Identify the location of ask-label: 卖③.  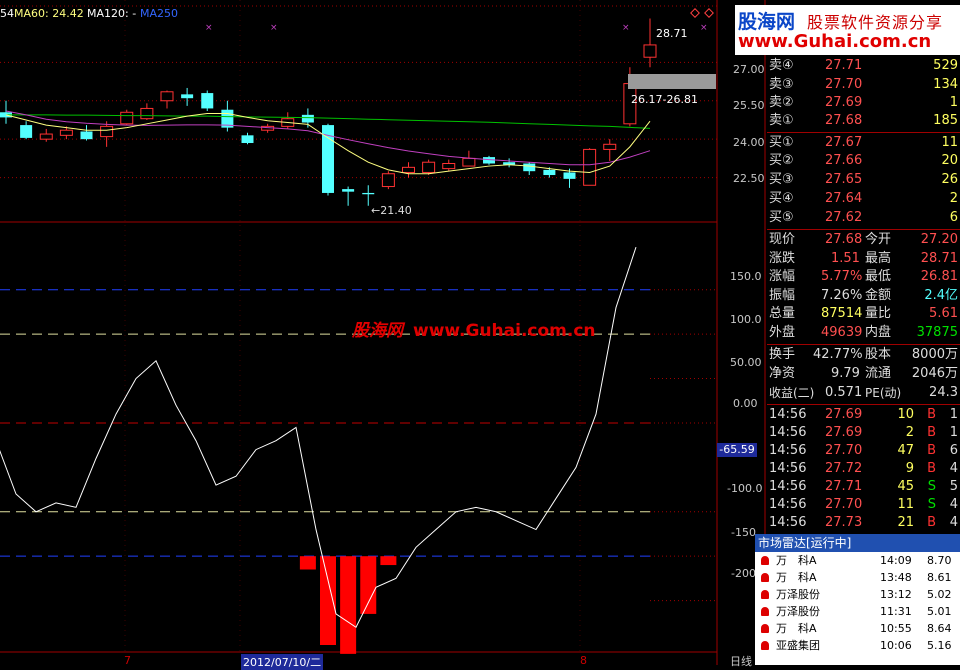
(781, 84).